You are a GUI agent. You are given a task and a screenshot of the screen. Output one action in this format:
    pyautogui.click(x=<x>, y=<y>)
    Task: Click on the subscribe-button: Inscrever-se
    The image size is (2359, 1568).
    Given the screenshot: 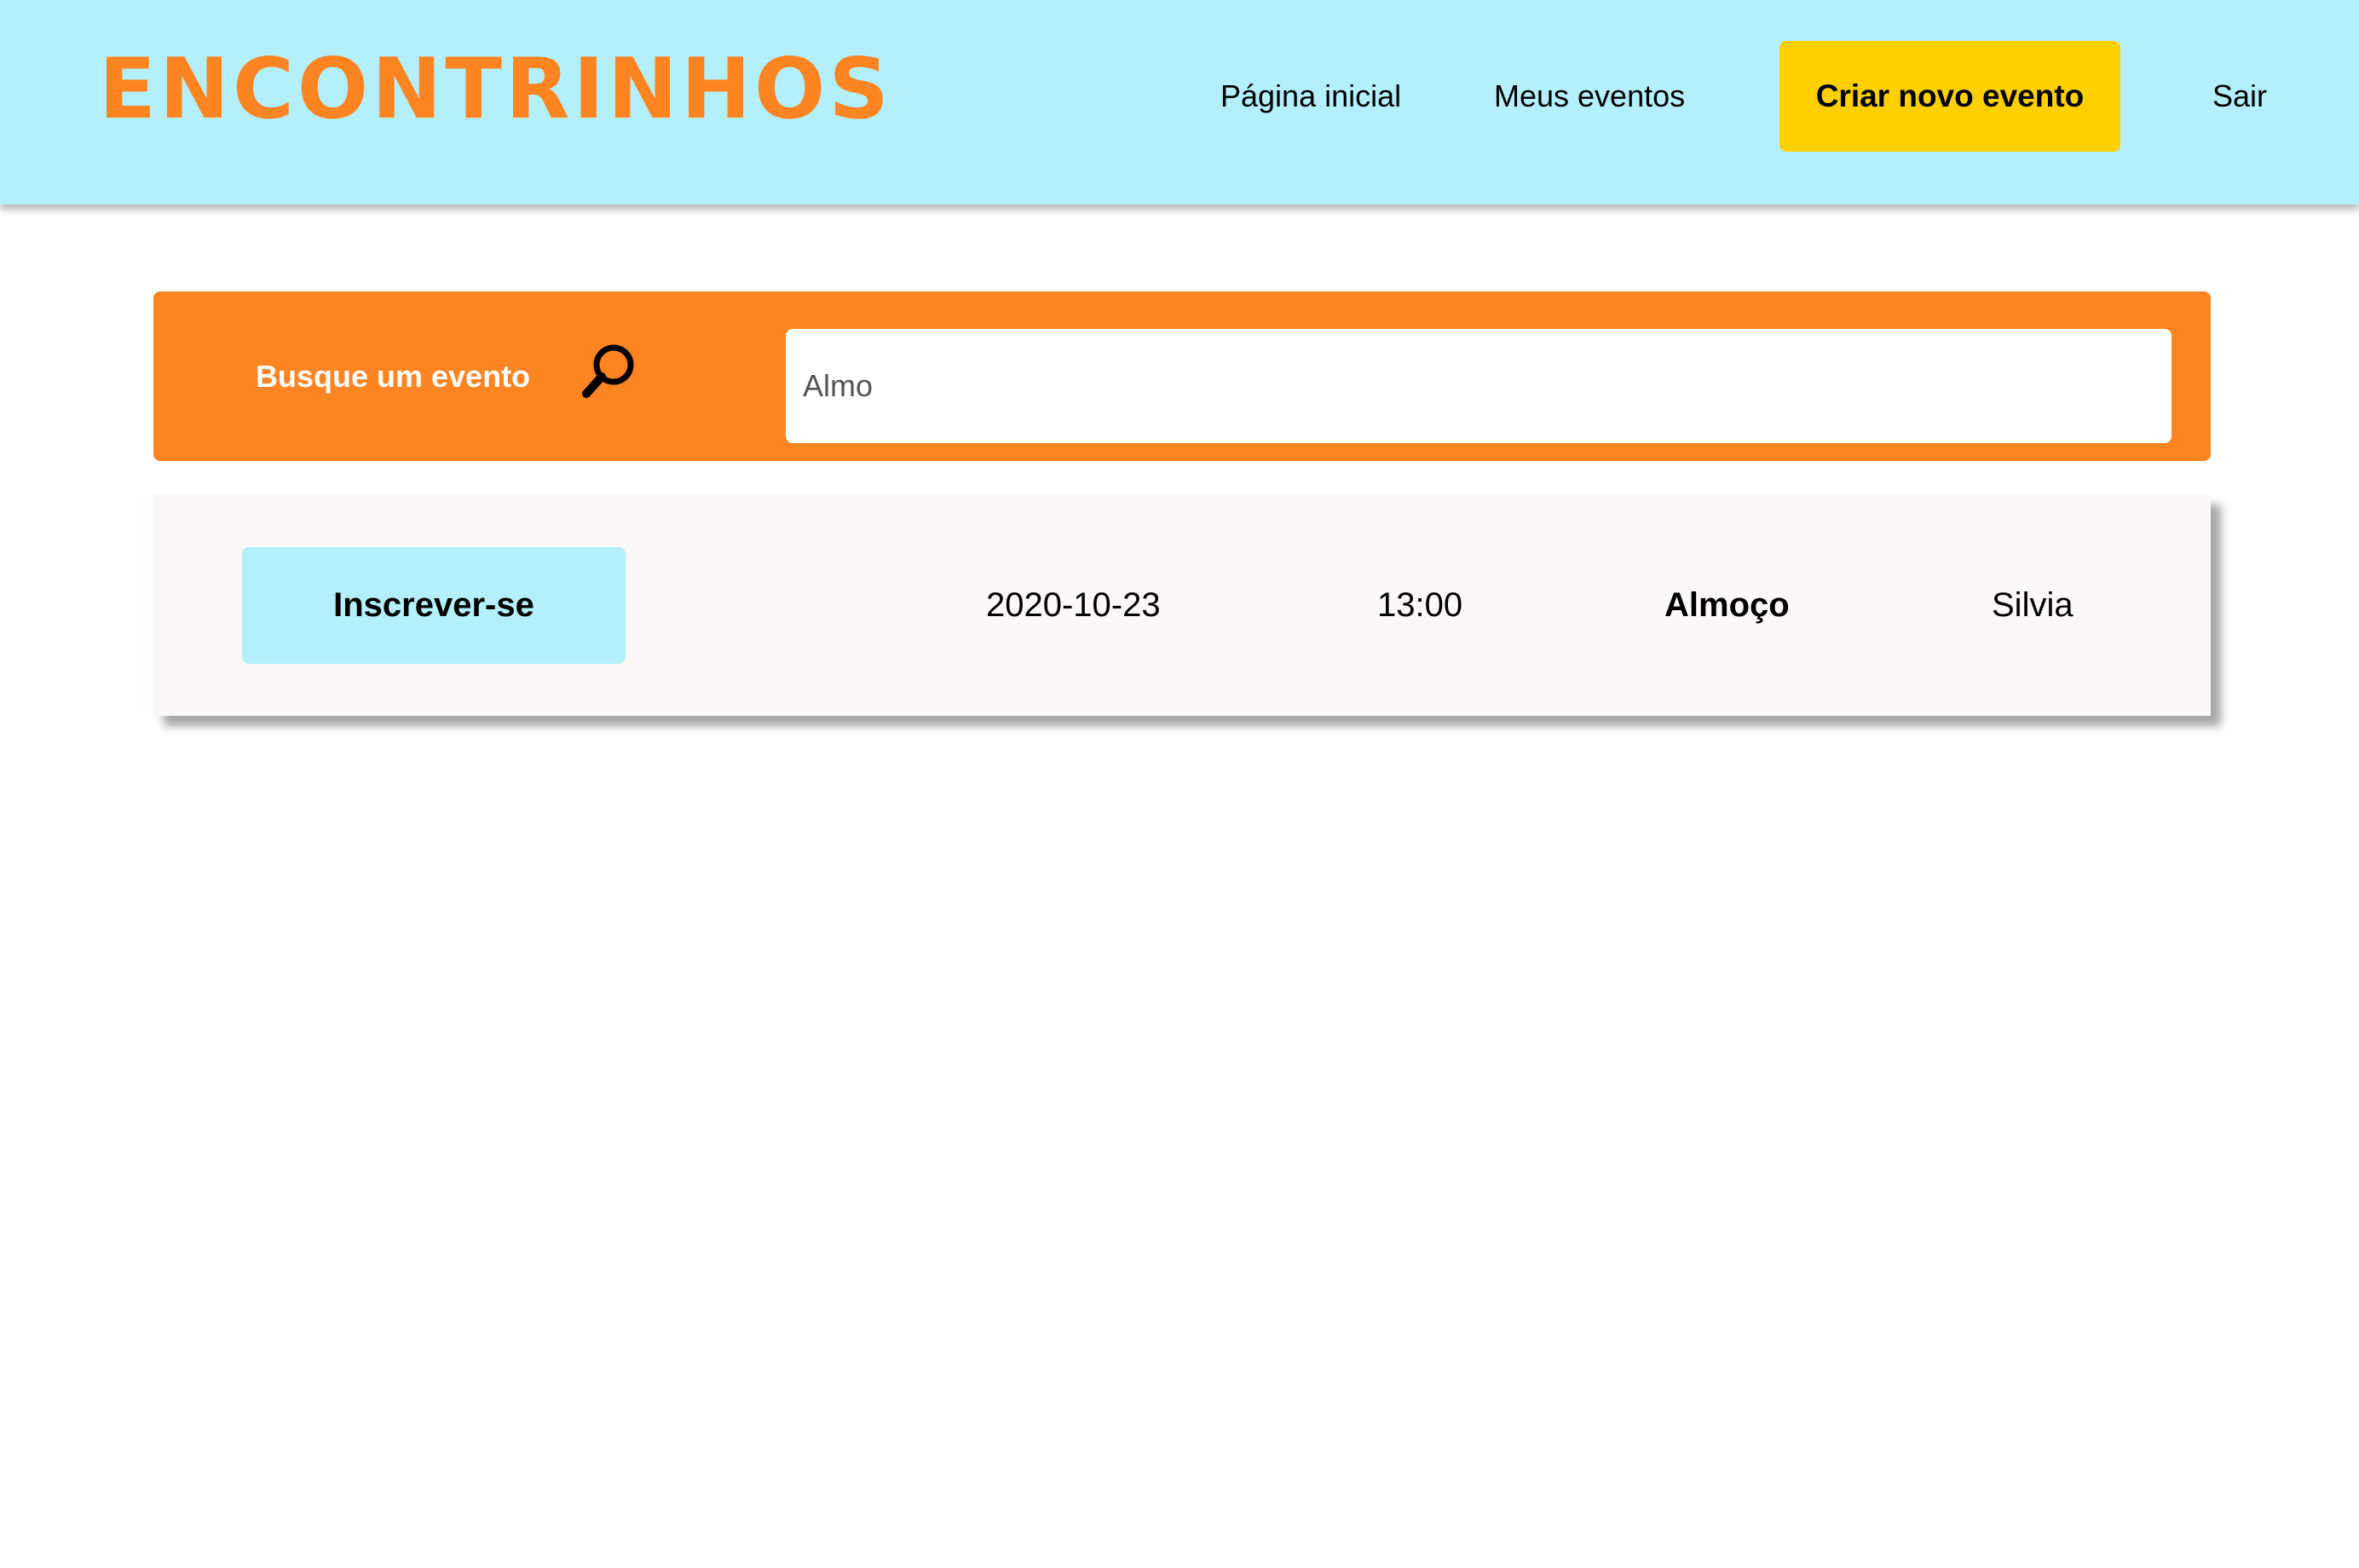 What is the action you would take?
    pyautogui.click(x=434, y=605)
    